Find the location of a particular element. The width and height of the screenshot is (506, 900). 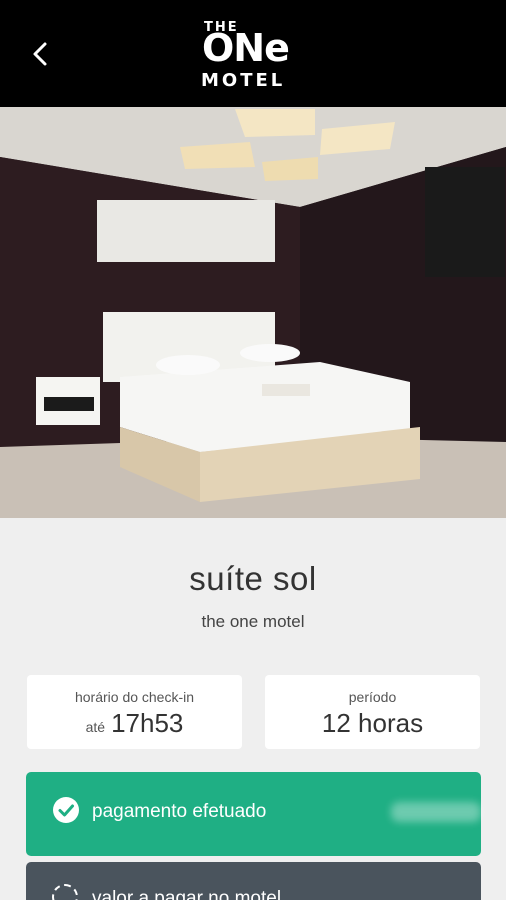

period-value: 12 horas is located at coordinates (372, 723).